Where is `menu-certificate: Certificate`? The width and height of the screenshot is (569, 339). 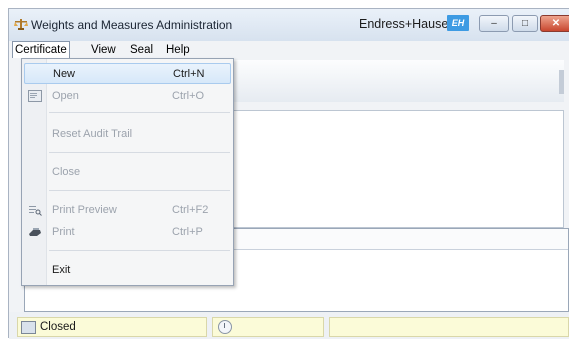
menu-certificate: Certificate is located at coordinates (41, 49).